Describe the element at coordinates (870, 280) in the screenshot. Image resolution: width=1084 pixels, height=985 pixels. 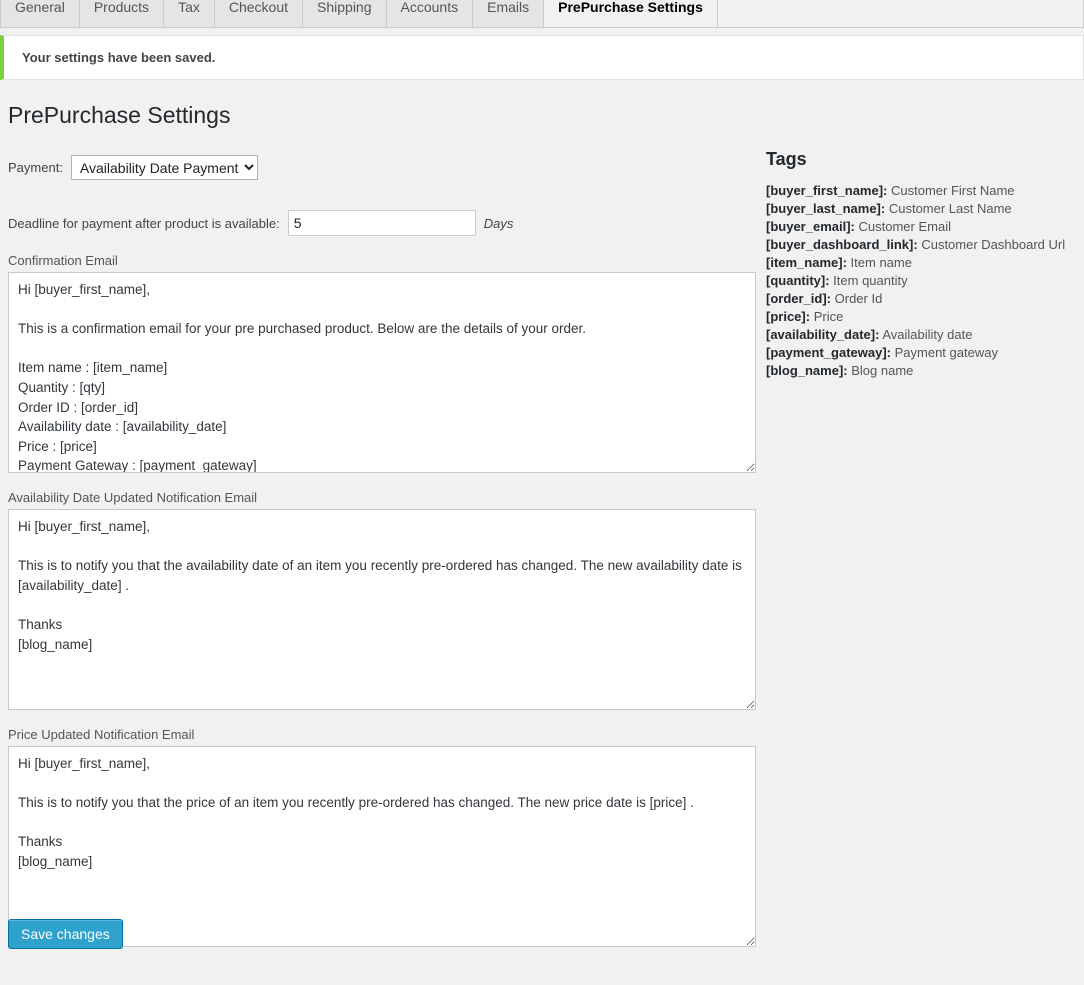
I see `tag-desc: Item quantity` at that location.